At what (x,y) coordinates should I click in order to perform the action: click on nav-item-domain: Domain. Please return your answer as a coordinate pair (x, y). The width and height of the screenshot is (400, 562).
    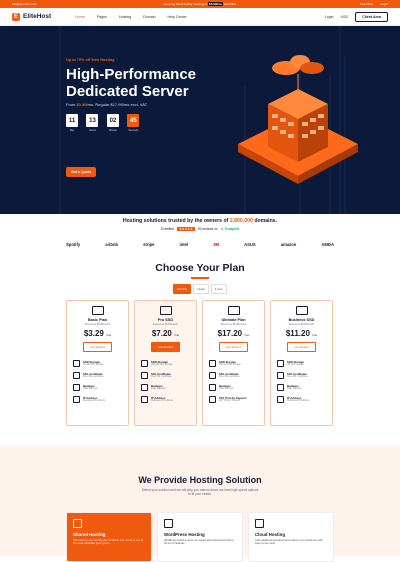
    Looking at the image, I should click on (149, 17).